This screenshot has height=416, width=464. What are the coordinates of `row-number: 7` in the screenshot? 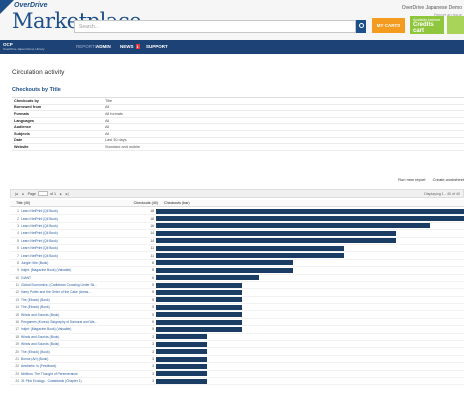 It's located at (18, 255).